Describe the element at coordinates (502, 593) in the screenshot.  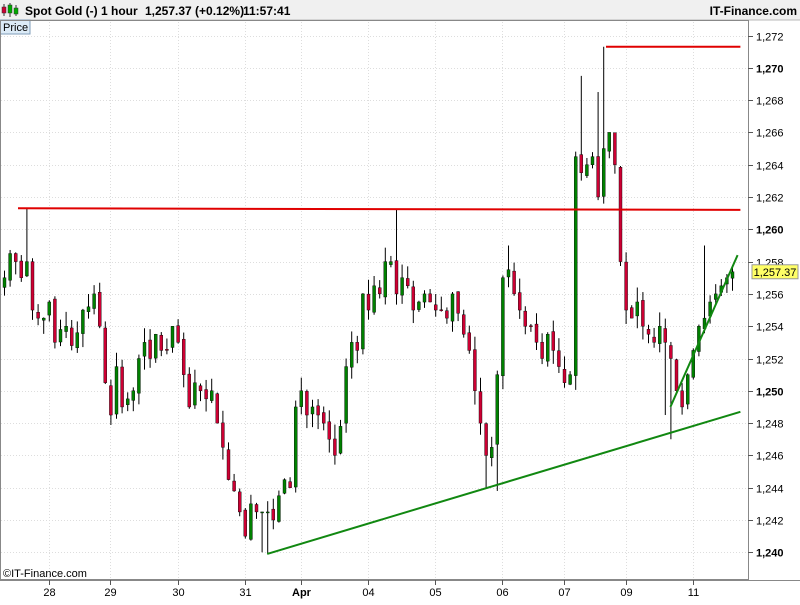
I see `x-tick-label: 06` at that location.